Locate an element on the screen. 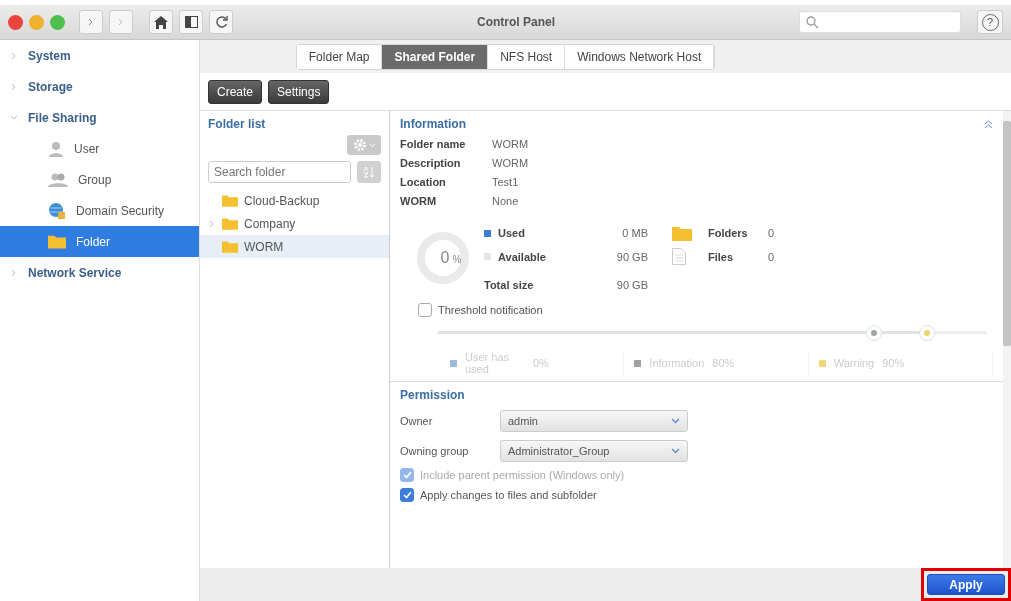  caret-icon is located at coordinates (372, 145).